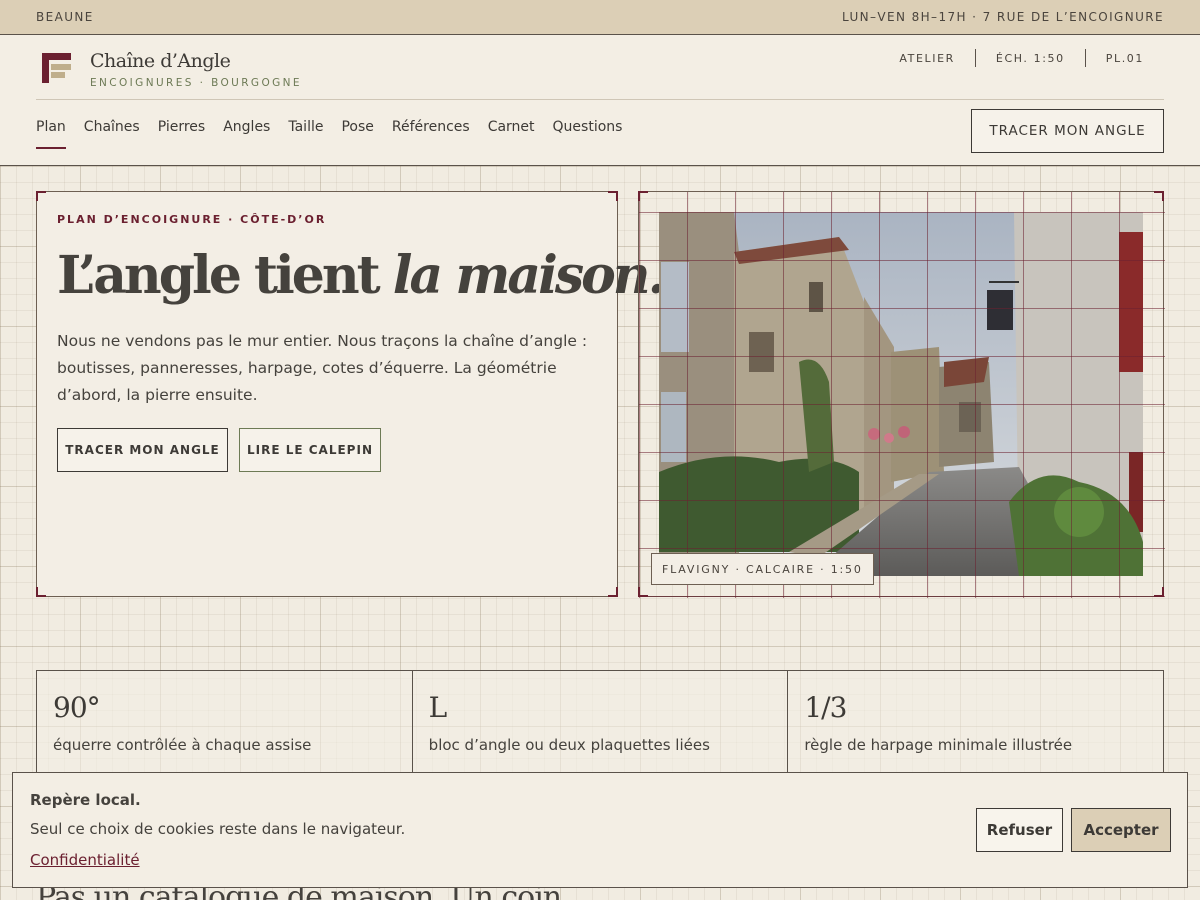 The width and height of the screenshot is (1200, 900). Describe the element at coordinates (225, 275) in the screenshot. I see `hero-title-plain: L’angle tient` at that location.